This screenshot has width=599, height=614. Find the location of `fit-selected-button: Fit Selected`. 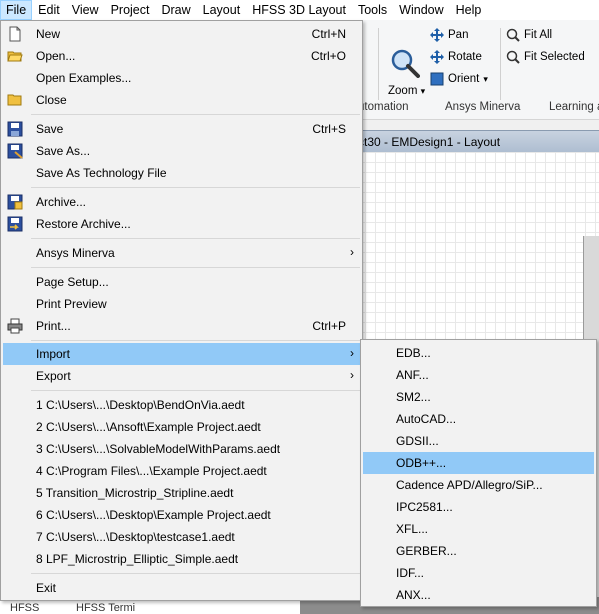

fit-selected-button: Fit Selected is located at coordinates (545, 57).